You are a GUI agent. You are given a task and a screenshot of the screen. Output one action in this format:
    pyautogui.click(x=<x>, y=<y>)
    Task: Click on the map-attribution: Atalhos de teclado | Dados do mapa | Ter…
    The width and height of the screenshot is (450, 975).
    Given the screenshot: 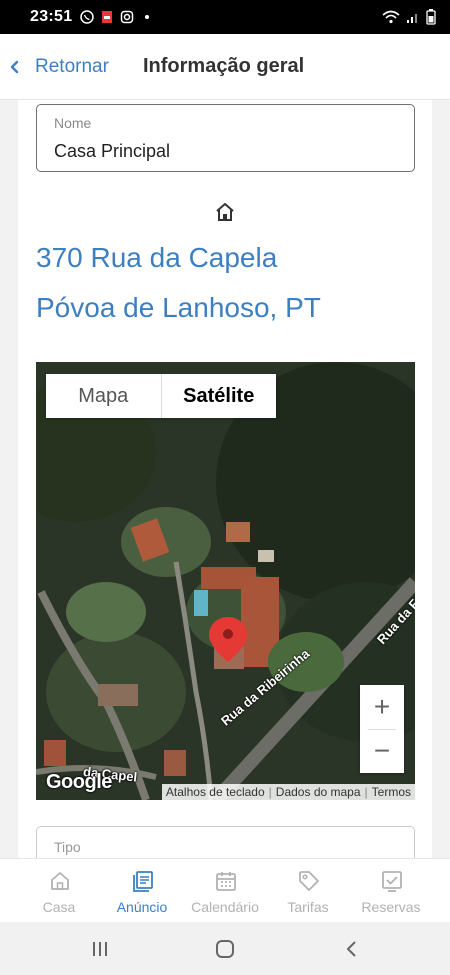 What is the action you would take?
    pyautogui.click(x=288, y=792)
    